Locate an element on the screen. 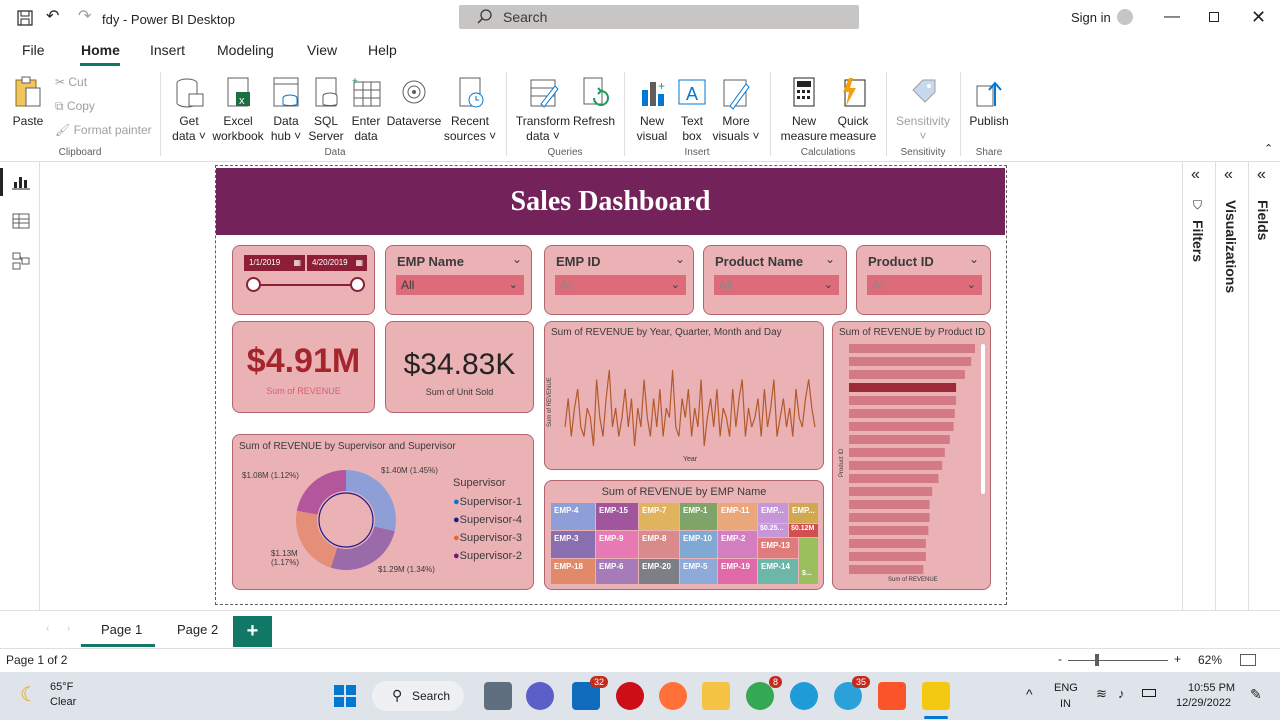 Image resolution: width=1280 pixels, height=720 pixels. transform-data-button: Transform data ˅ is located at coordinates (543, 110).